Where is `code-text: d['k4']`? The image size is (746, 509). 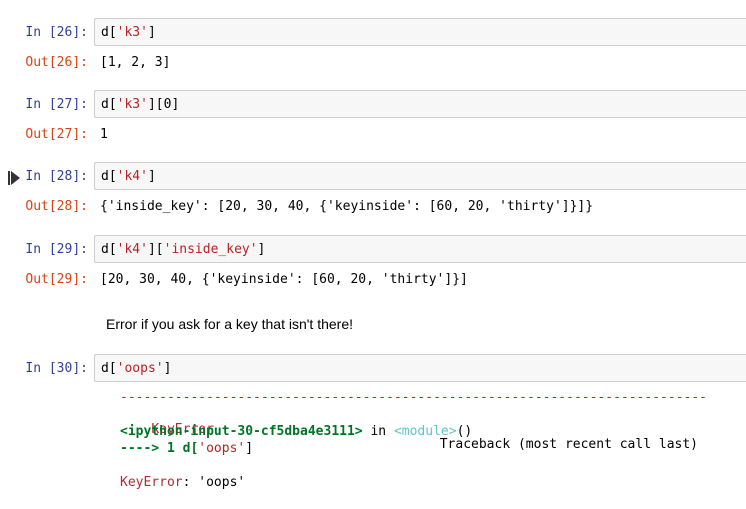
code-text: d['k4'] is located at coordinates (128, 176).